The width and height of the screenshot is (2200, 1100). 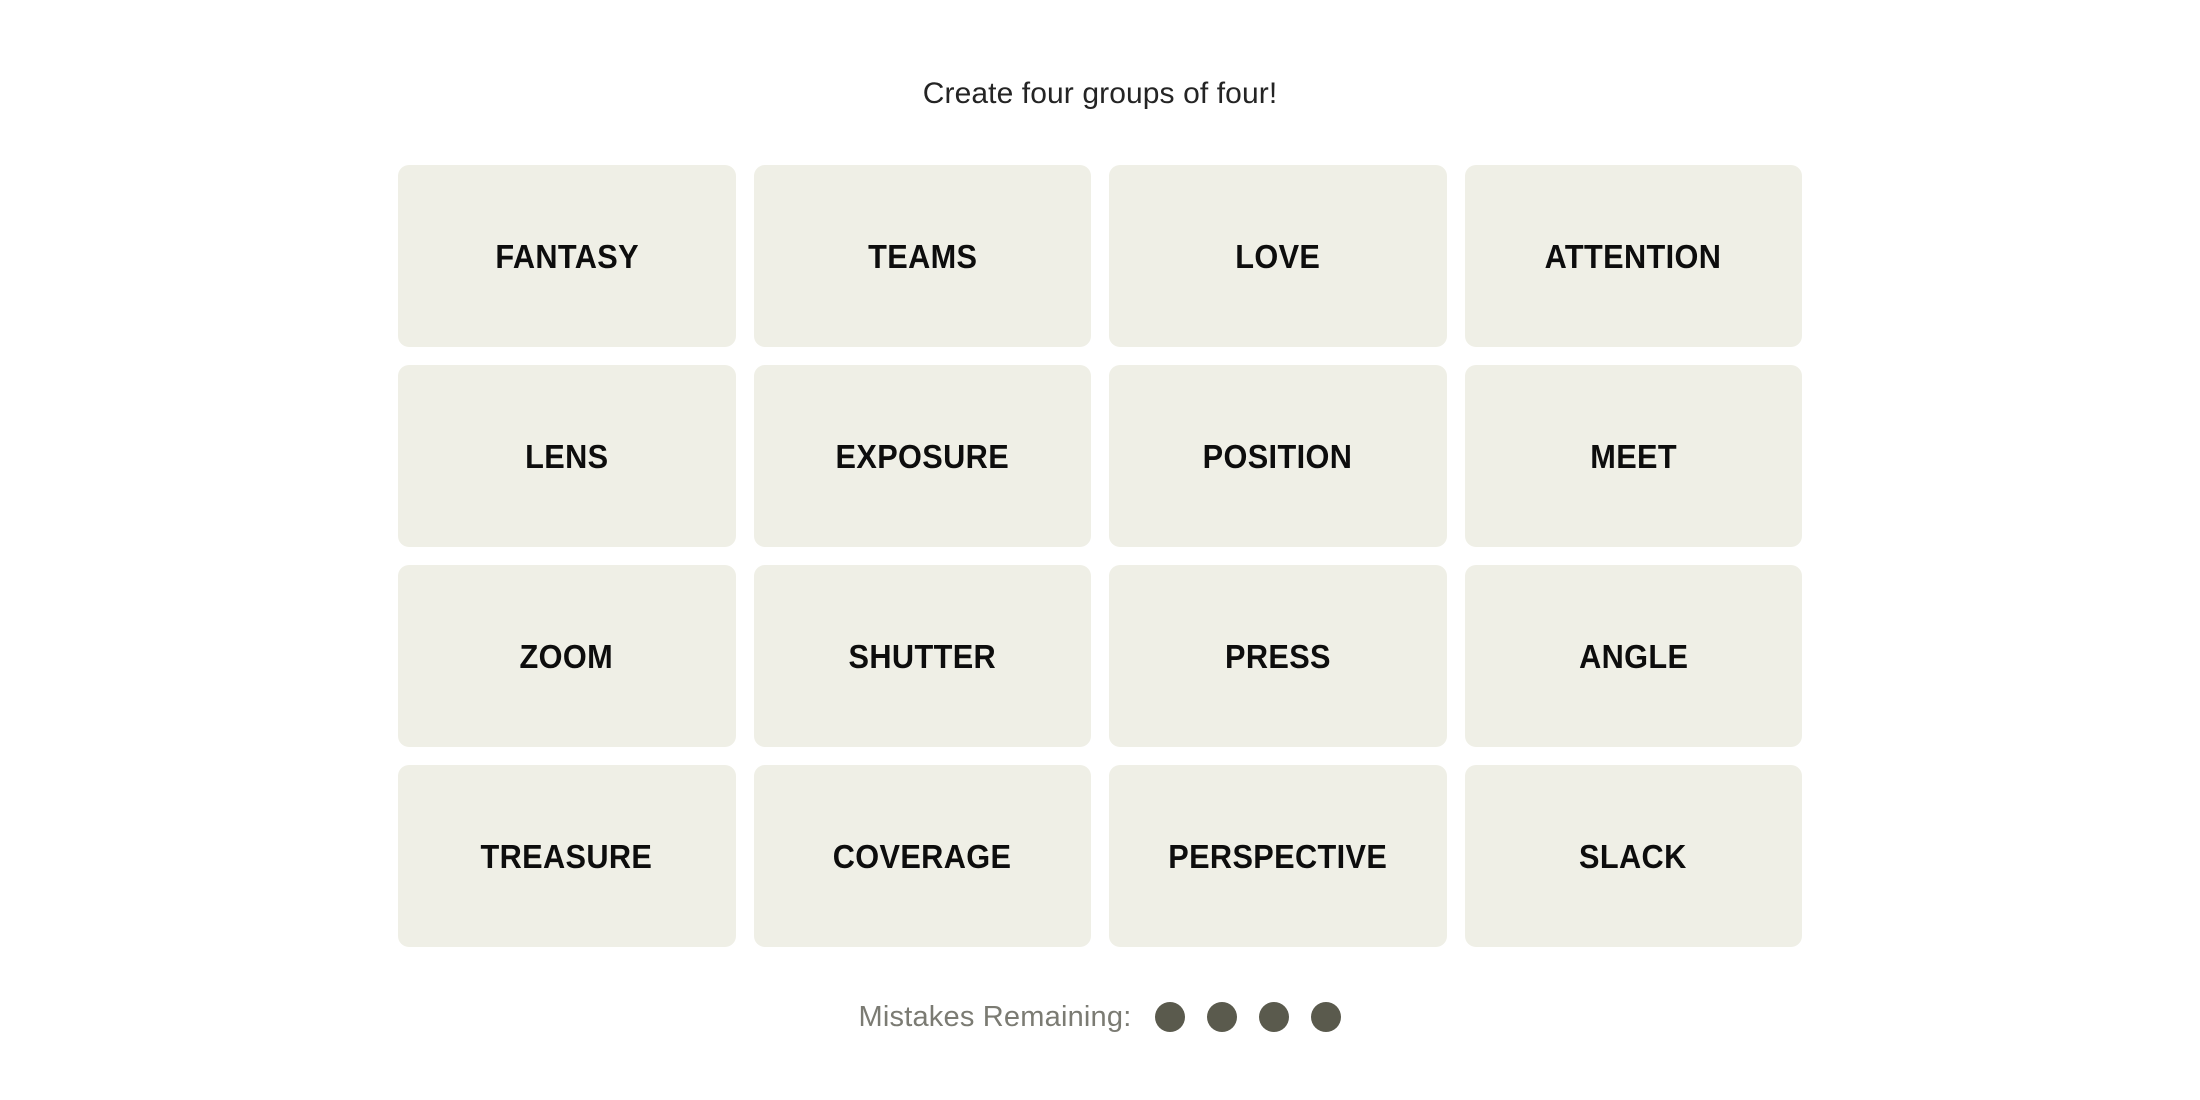 I want to click on word-tile-label: EXPOSURE, so click(x=922, y=456).